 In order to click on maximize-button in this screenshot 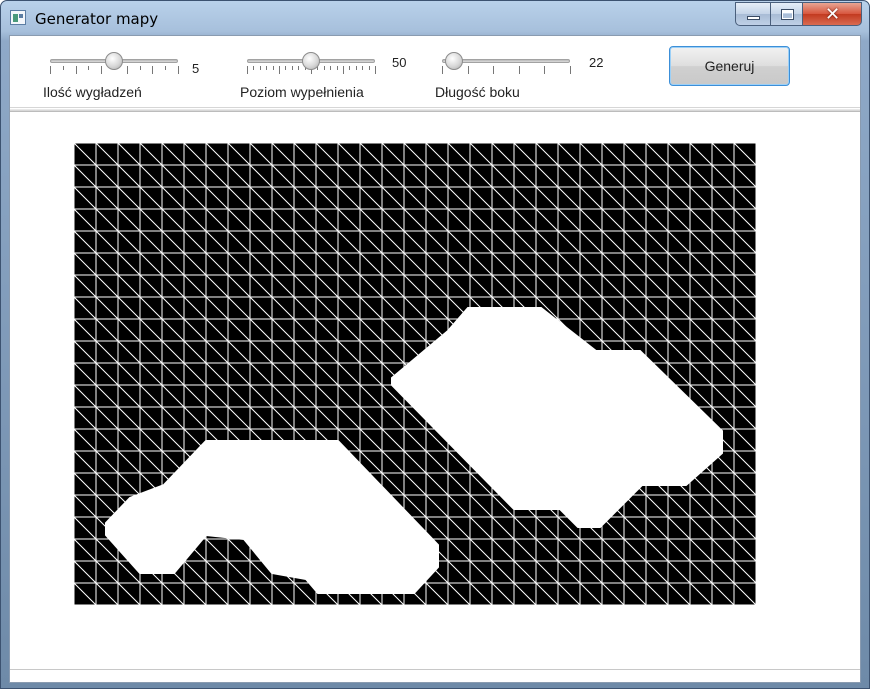, I will do `click(786, 14)`.